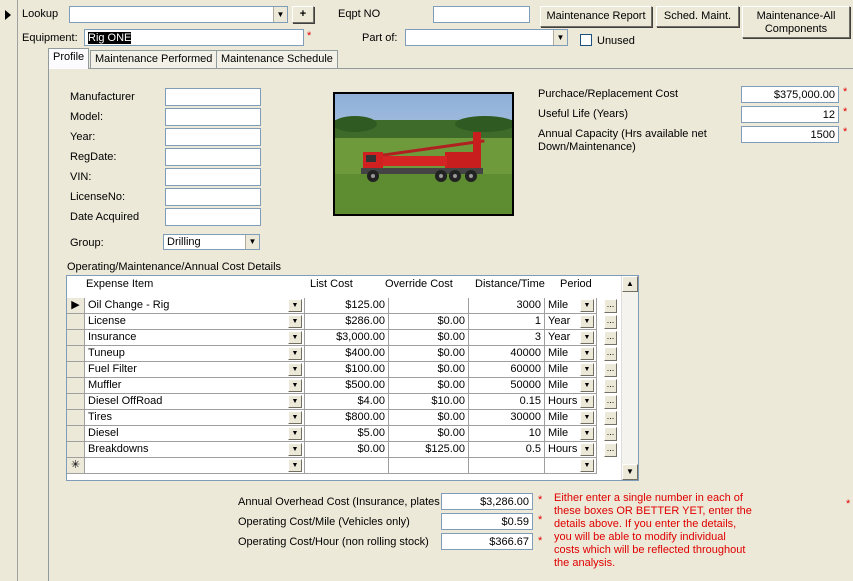 This screenshot has width=853, height=581. I want to click on sched-maint-button: Sched. Maint., so click(697, 16).